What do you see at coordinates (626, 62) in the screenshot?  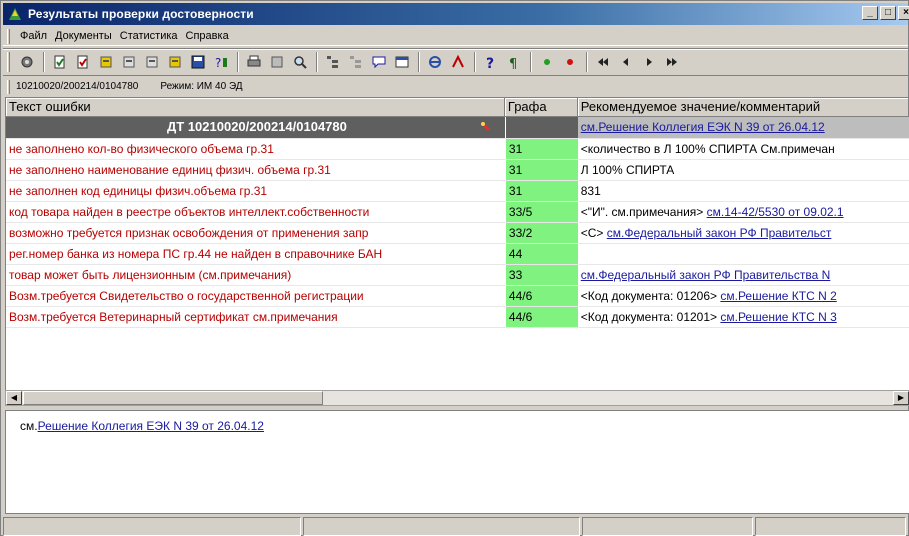 I see `prev-icon` at bounding box center [626, 62].